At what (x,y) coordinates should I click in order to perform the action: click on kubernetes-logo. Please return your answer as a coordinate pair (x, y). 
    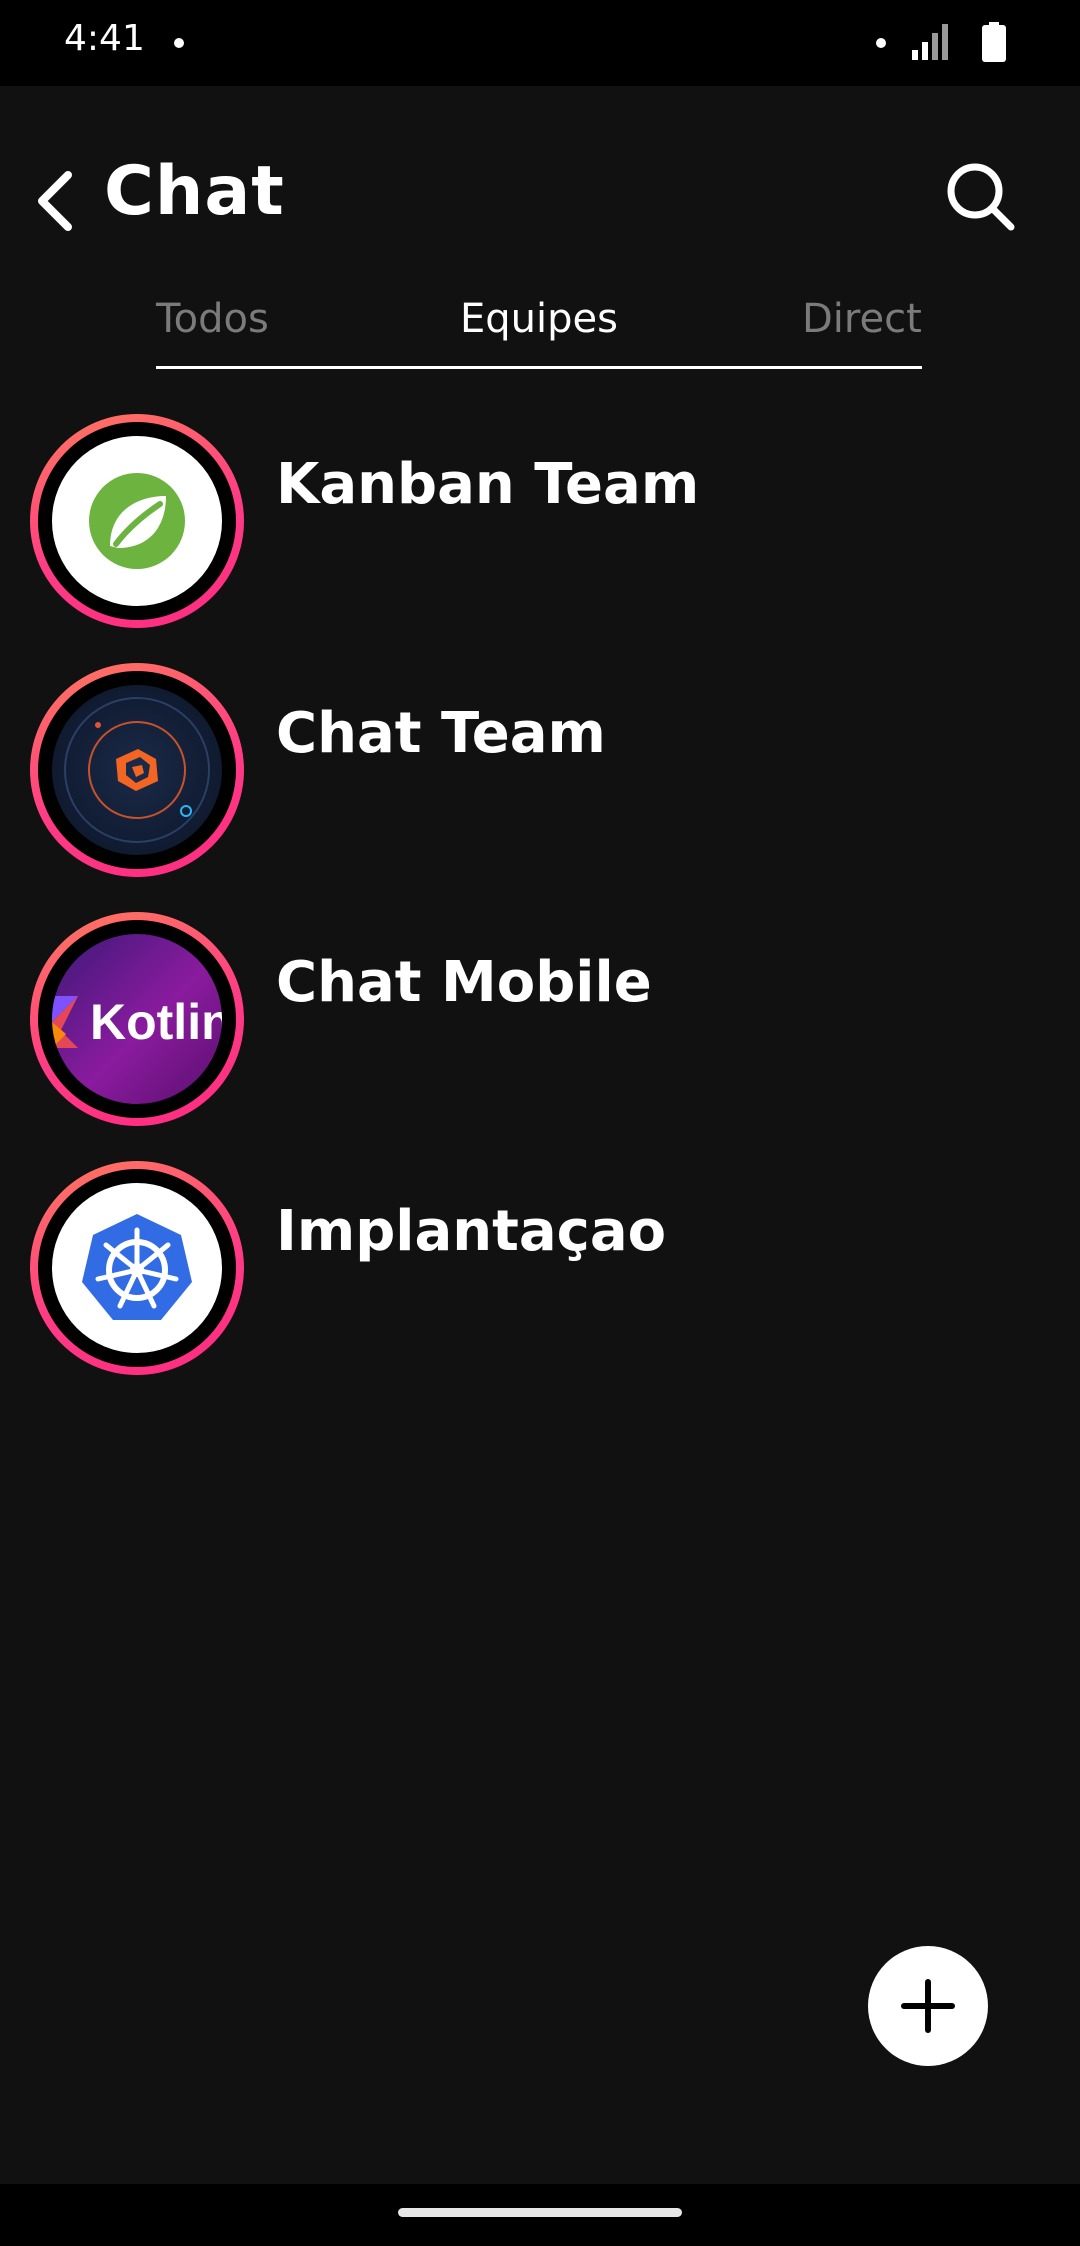
    Looking at the image, I should click on (137, 1267).